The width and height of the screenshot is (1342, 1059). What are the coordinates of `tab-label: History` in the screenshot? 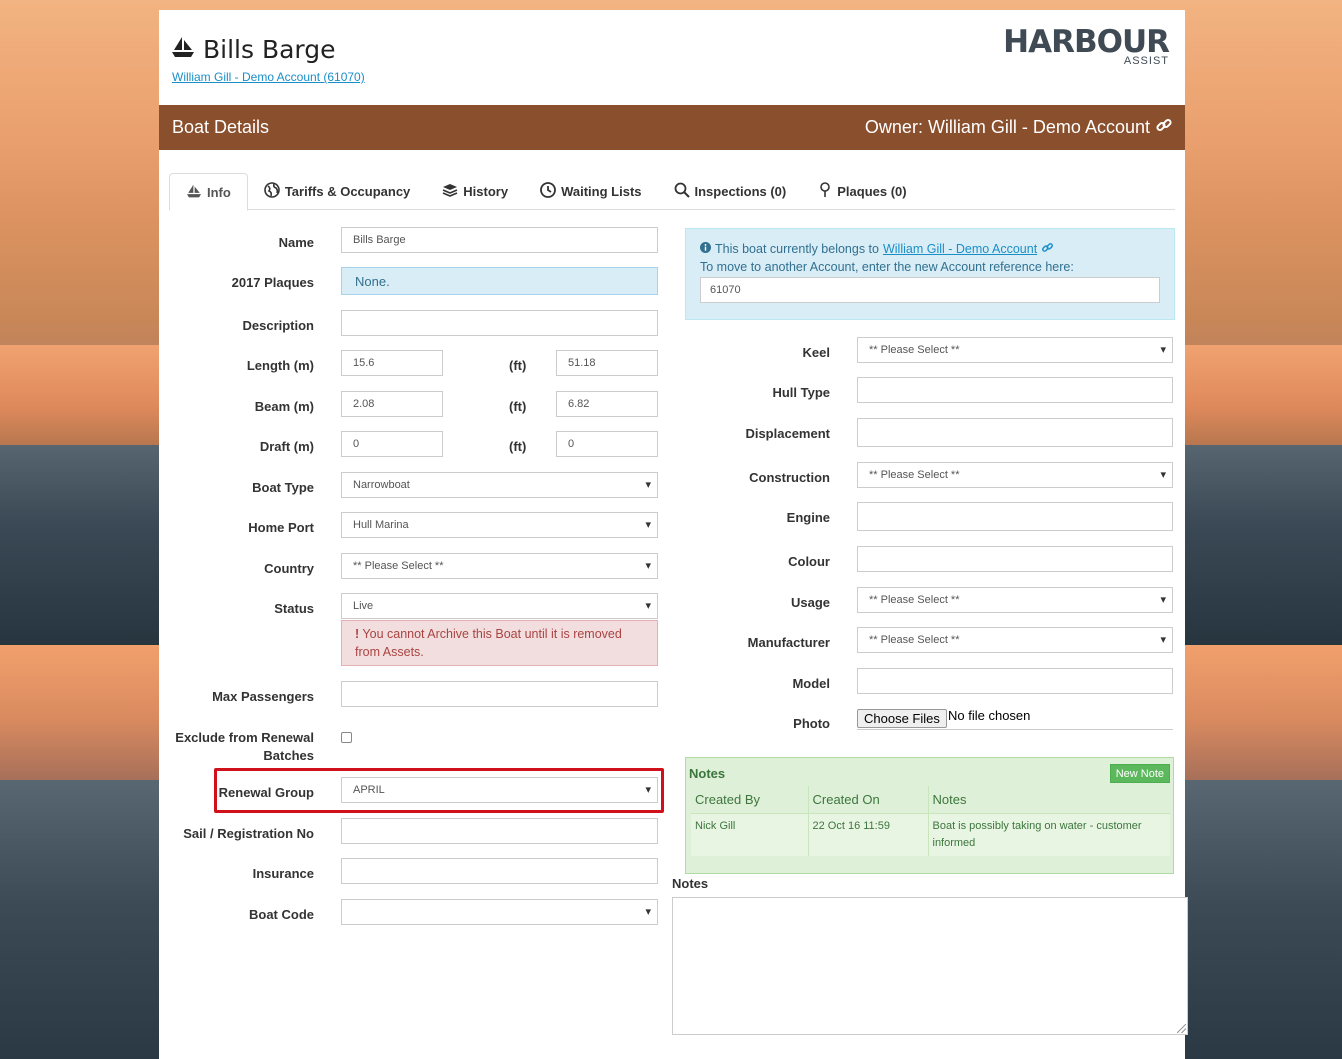 It's located at (486, 191).